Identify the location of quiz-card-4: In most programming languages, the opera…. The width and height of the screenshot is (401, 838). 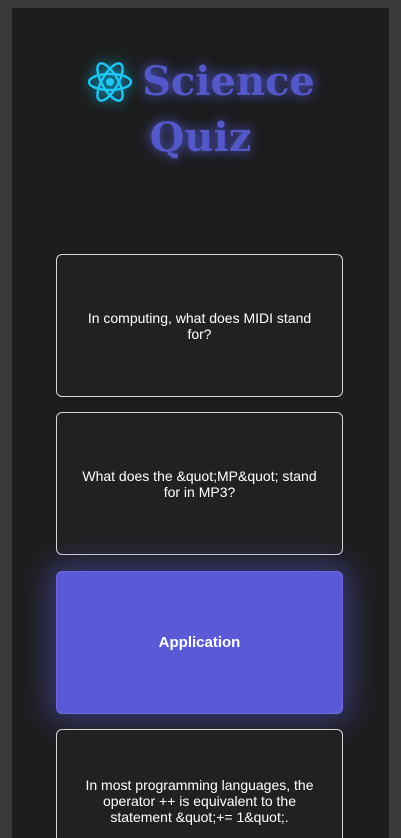
(199, 783).